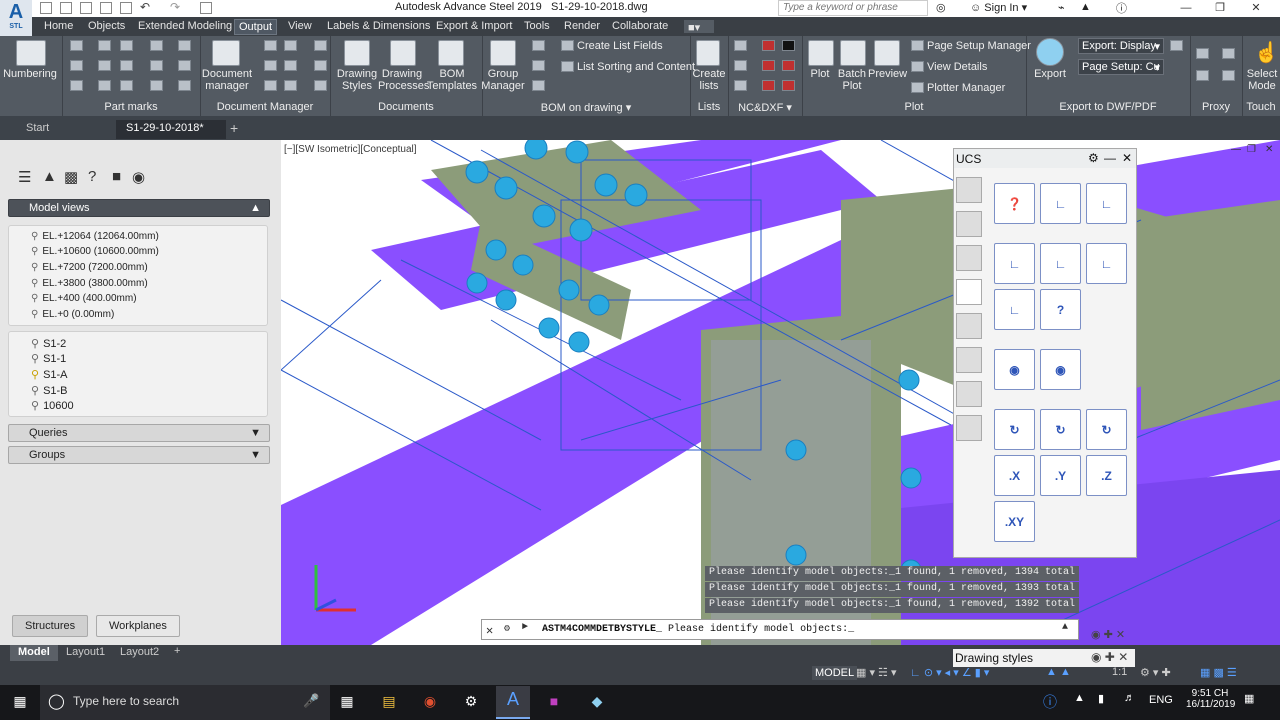 This screenshot has height=720, width=1280. Describe the element at coordinates (586, 108) in the screenshot. I see `group-title: BOM on drawing ▾` at that location.